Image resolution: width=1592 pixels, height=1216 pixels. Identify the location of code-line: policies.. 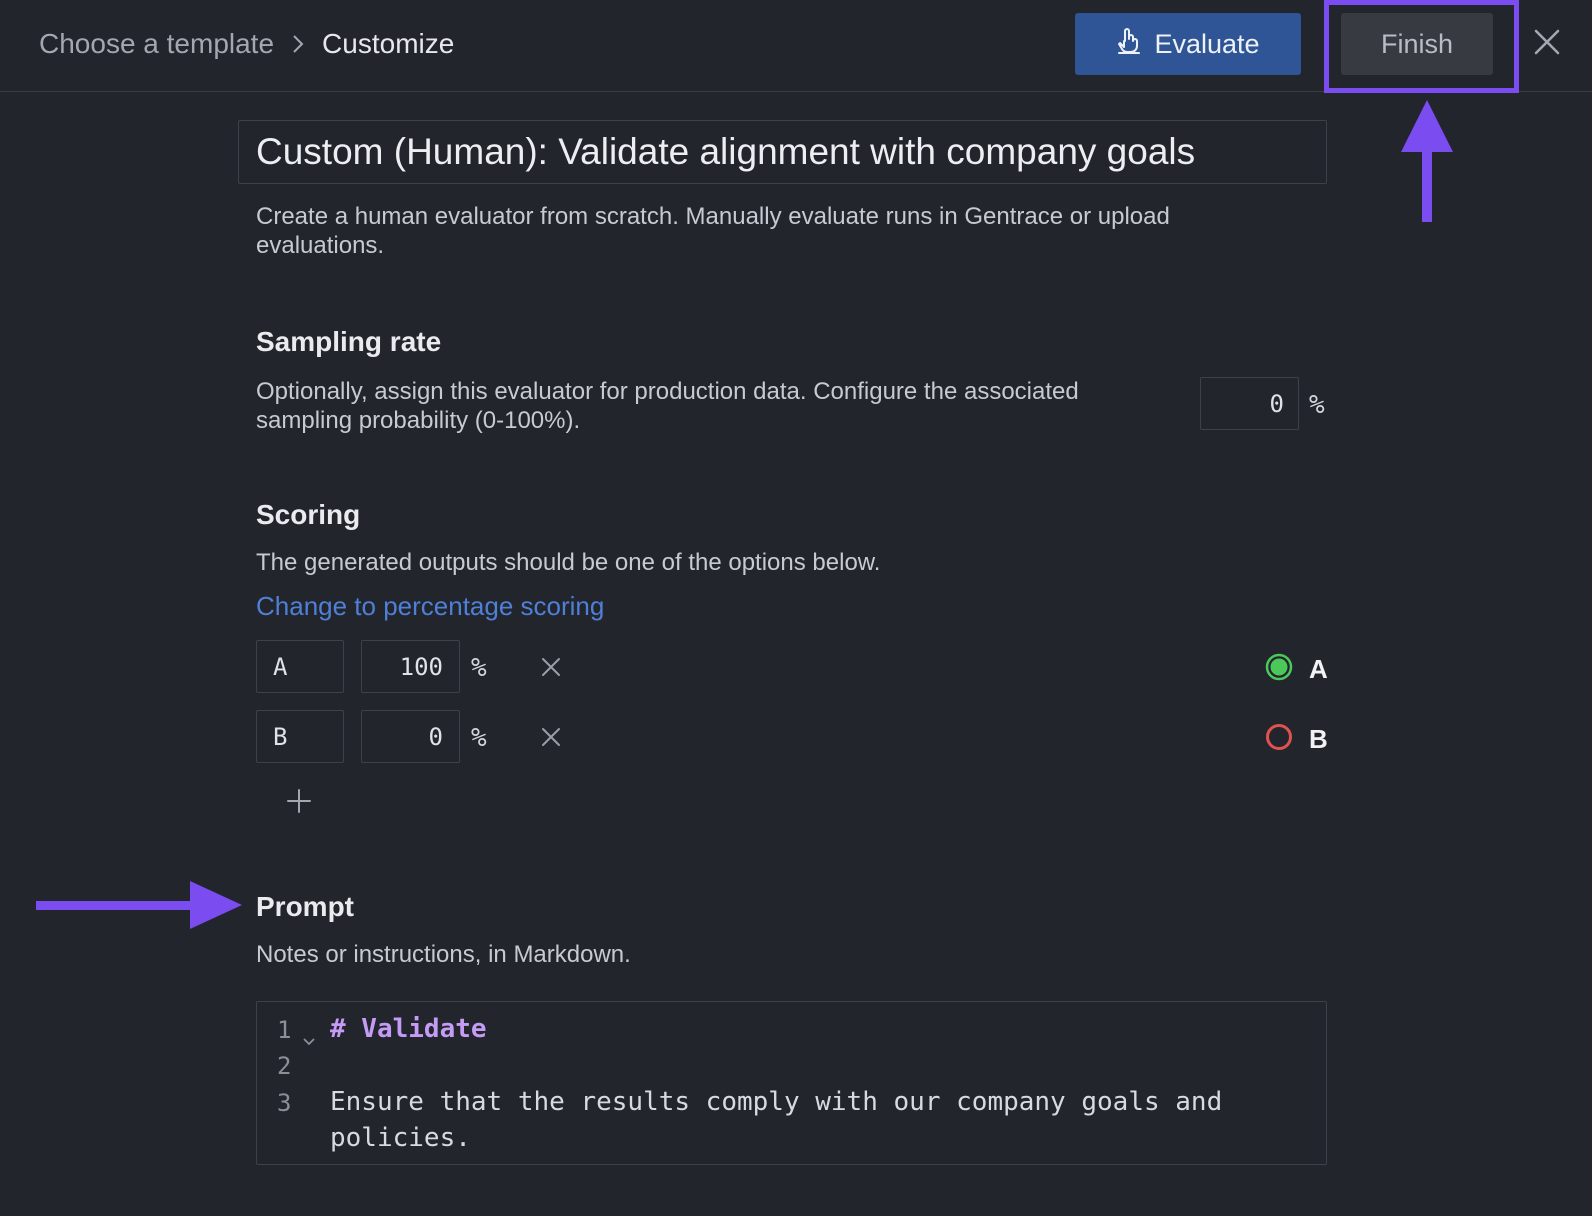
(400, 1138).